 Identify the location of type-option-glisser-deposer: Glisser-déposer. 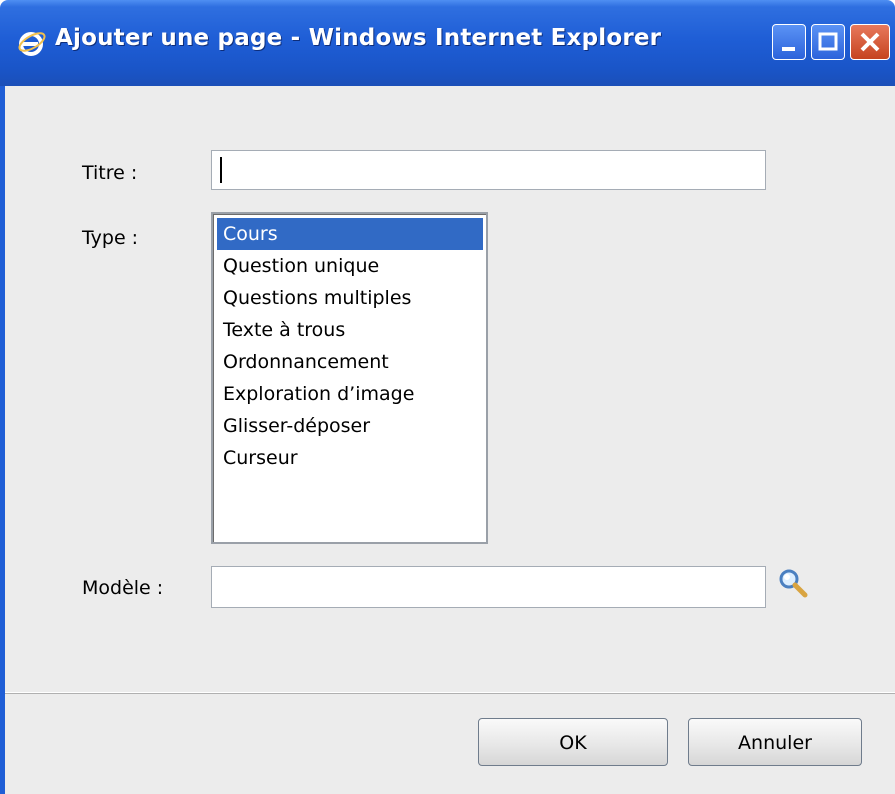
(351, 426).